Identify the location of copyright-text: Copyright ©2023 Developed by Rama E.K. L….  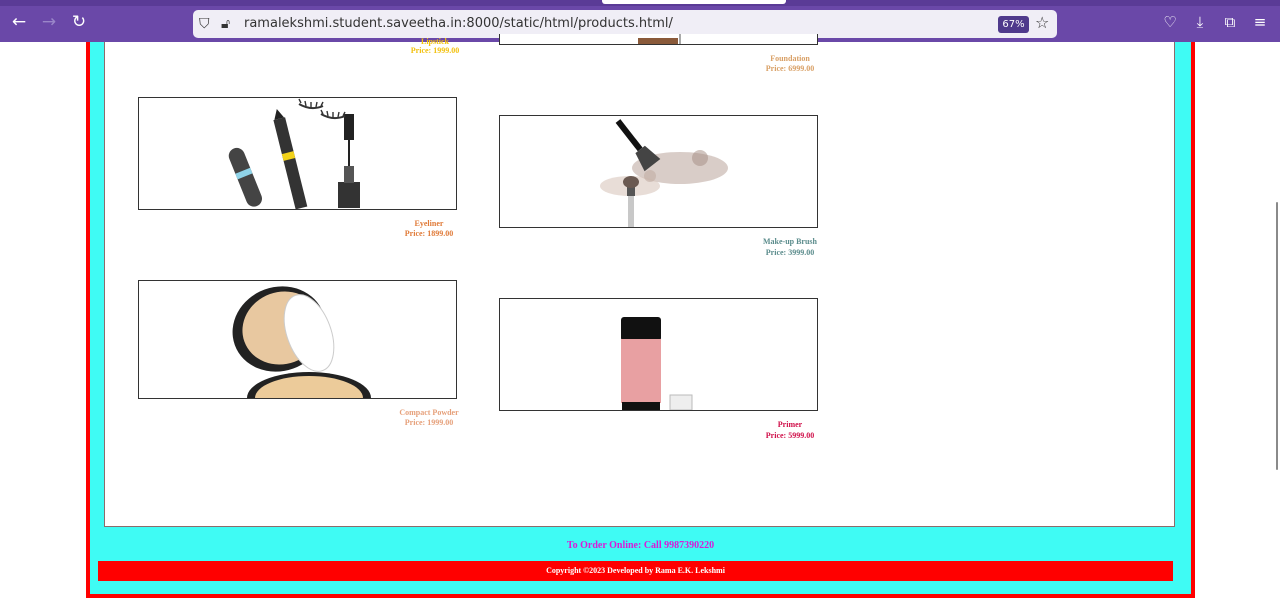
(635, 570).